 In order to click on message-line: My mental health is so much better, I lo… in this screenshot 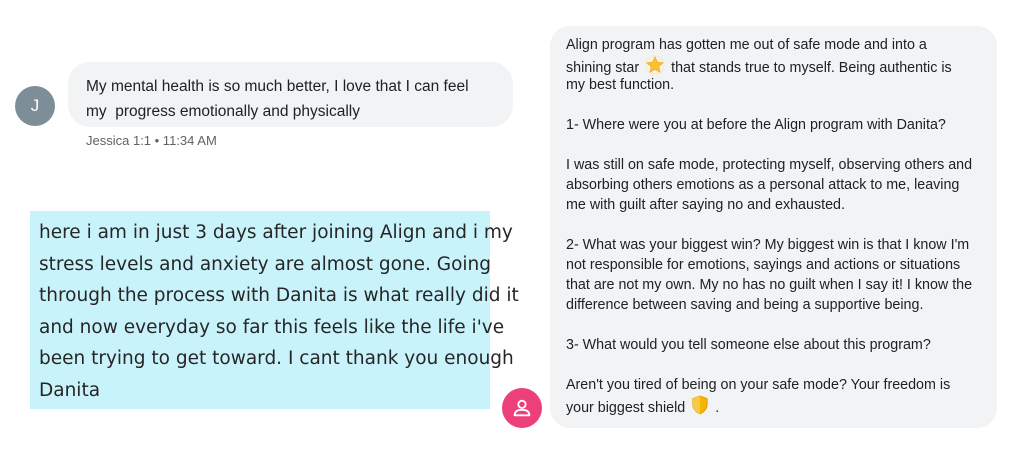, I will do `click(277, 86)`.